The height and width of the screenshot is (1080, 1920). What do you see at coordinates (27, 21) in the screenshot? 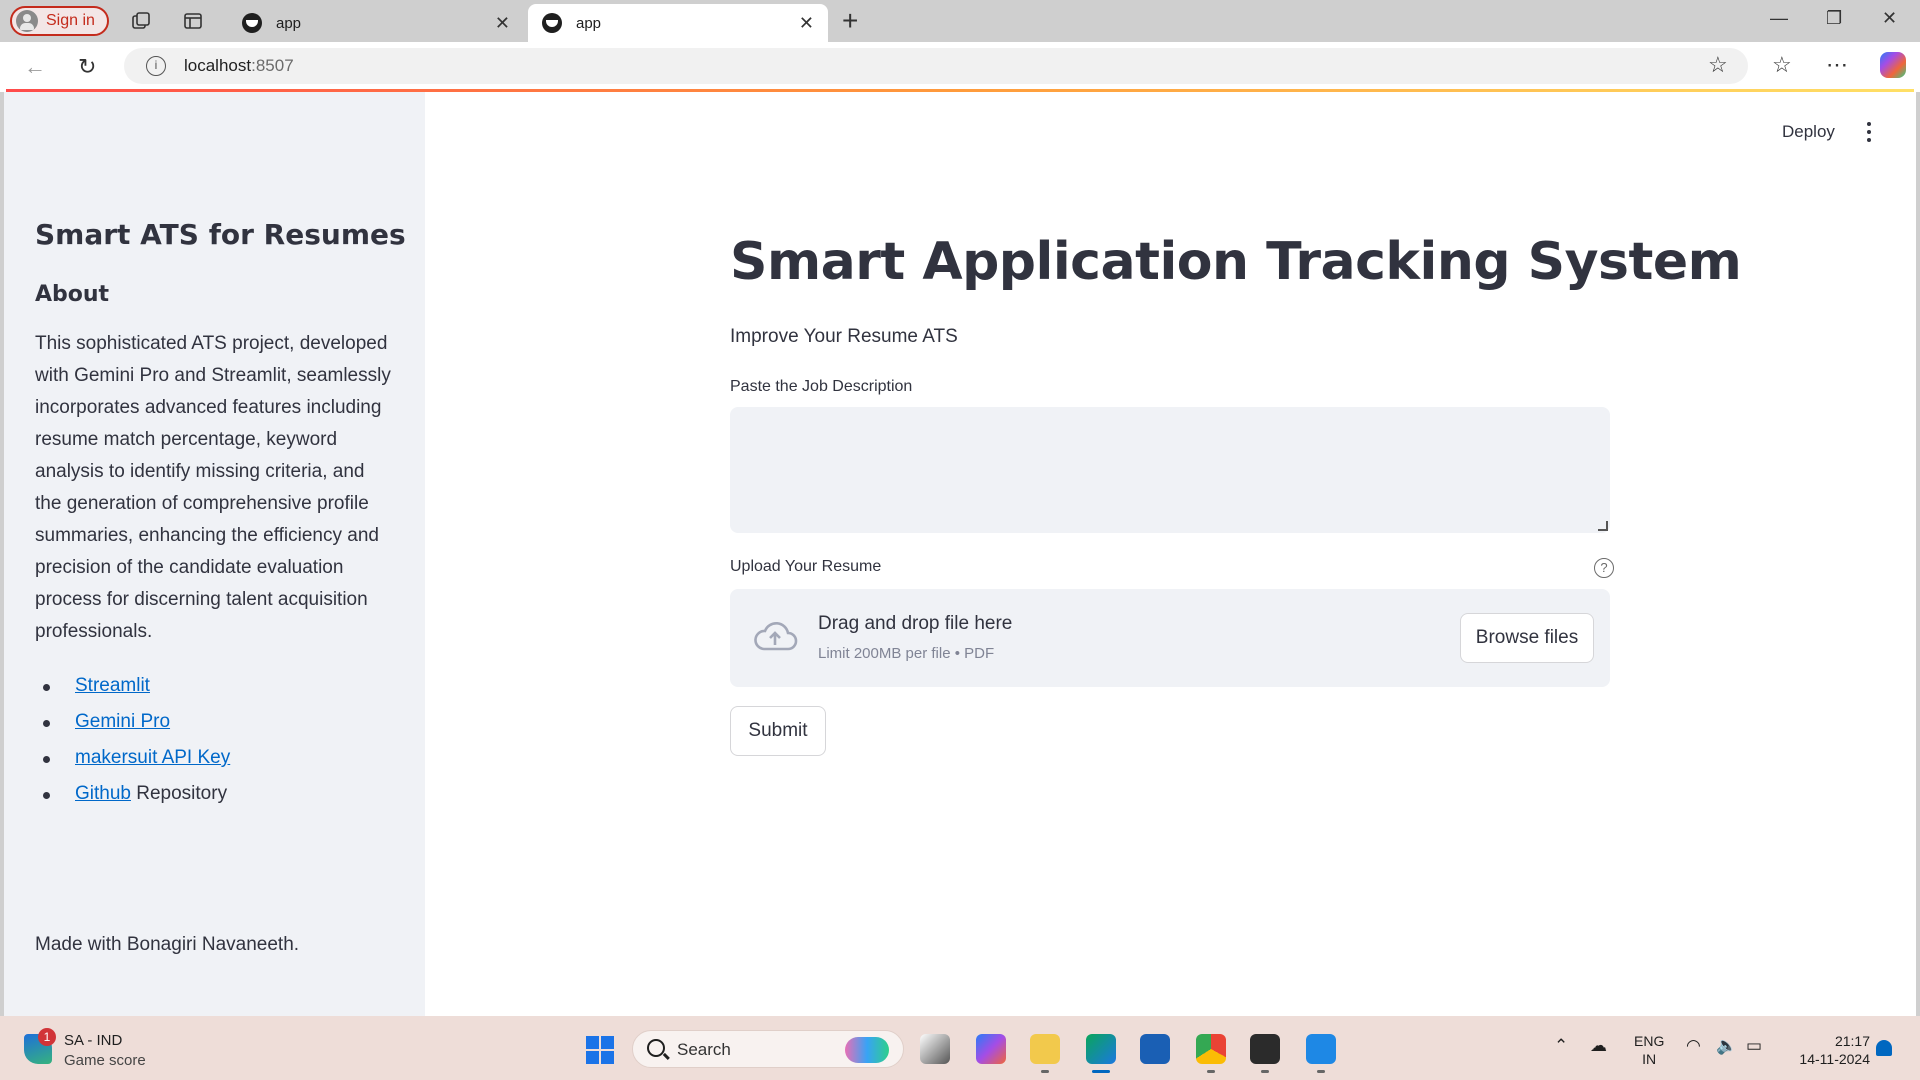
I see `user-avatar-icon` at bounding box center [27, 21].